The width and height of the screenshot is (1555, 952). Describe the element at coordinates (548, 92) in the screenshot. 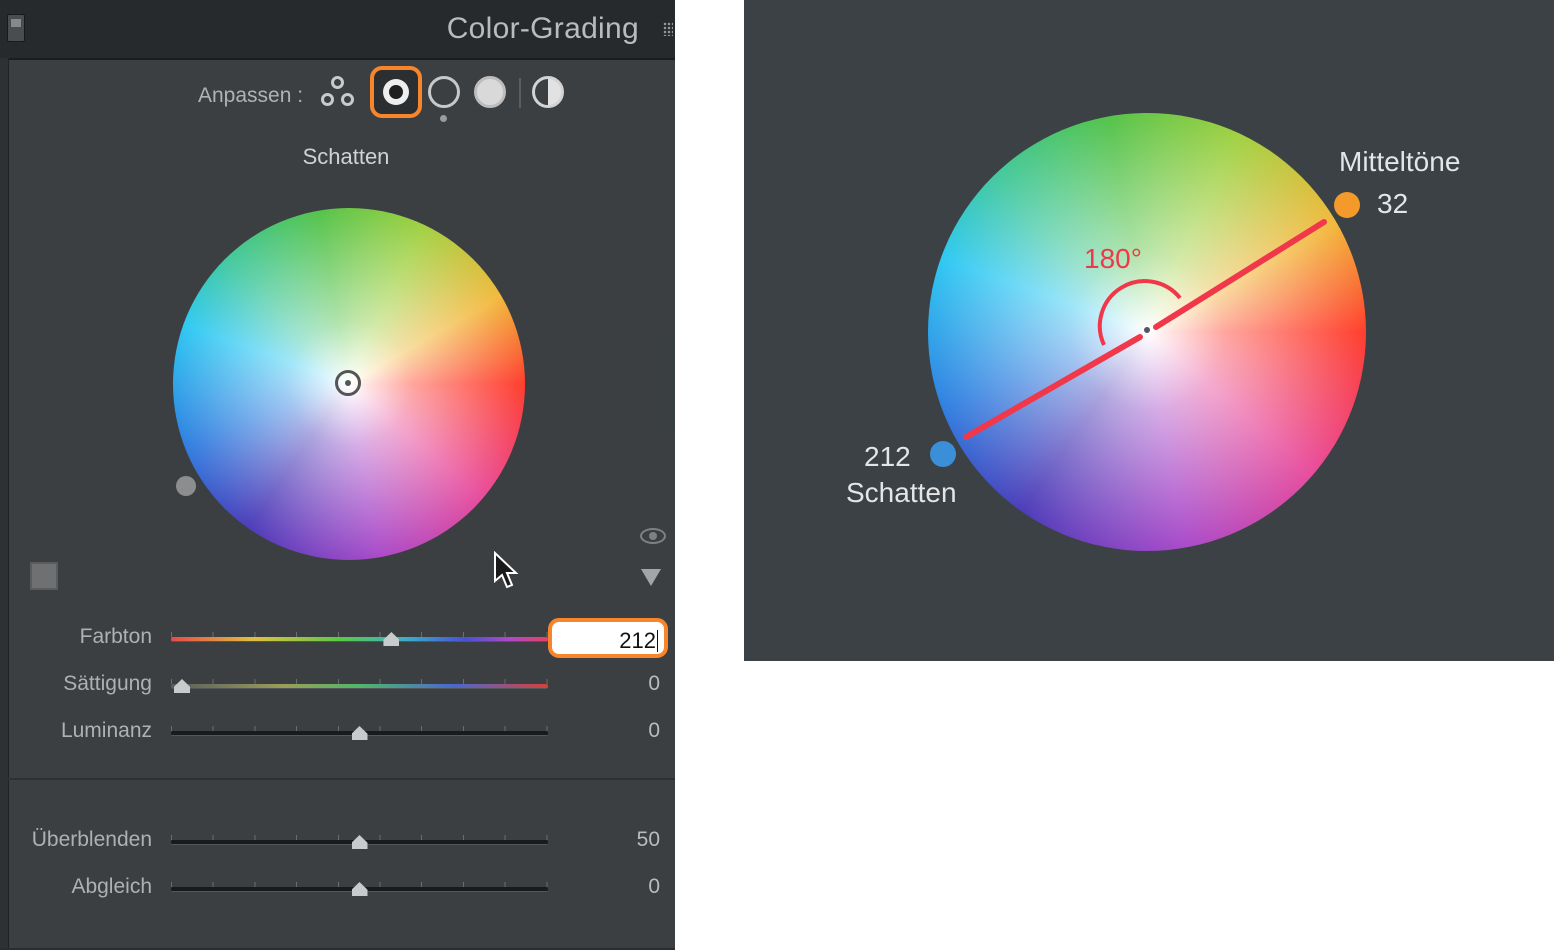

I see `global-view-button` at that location.